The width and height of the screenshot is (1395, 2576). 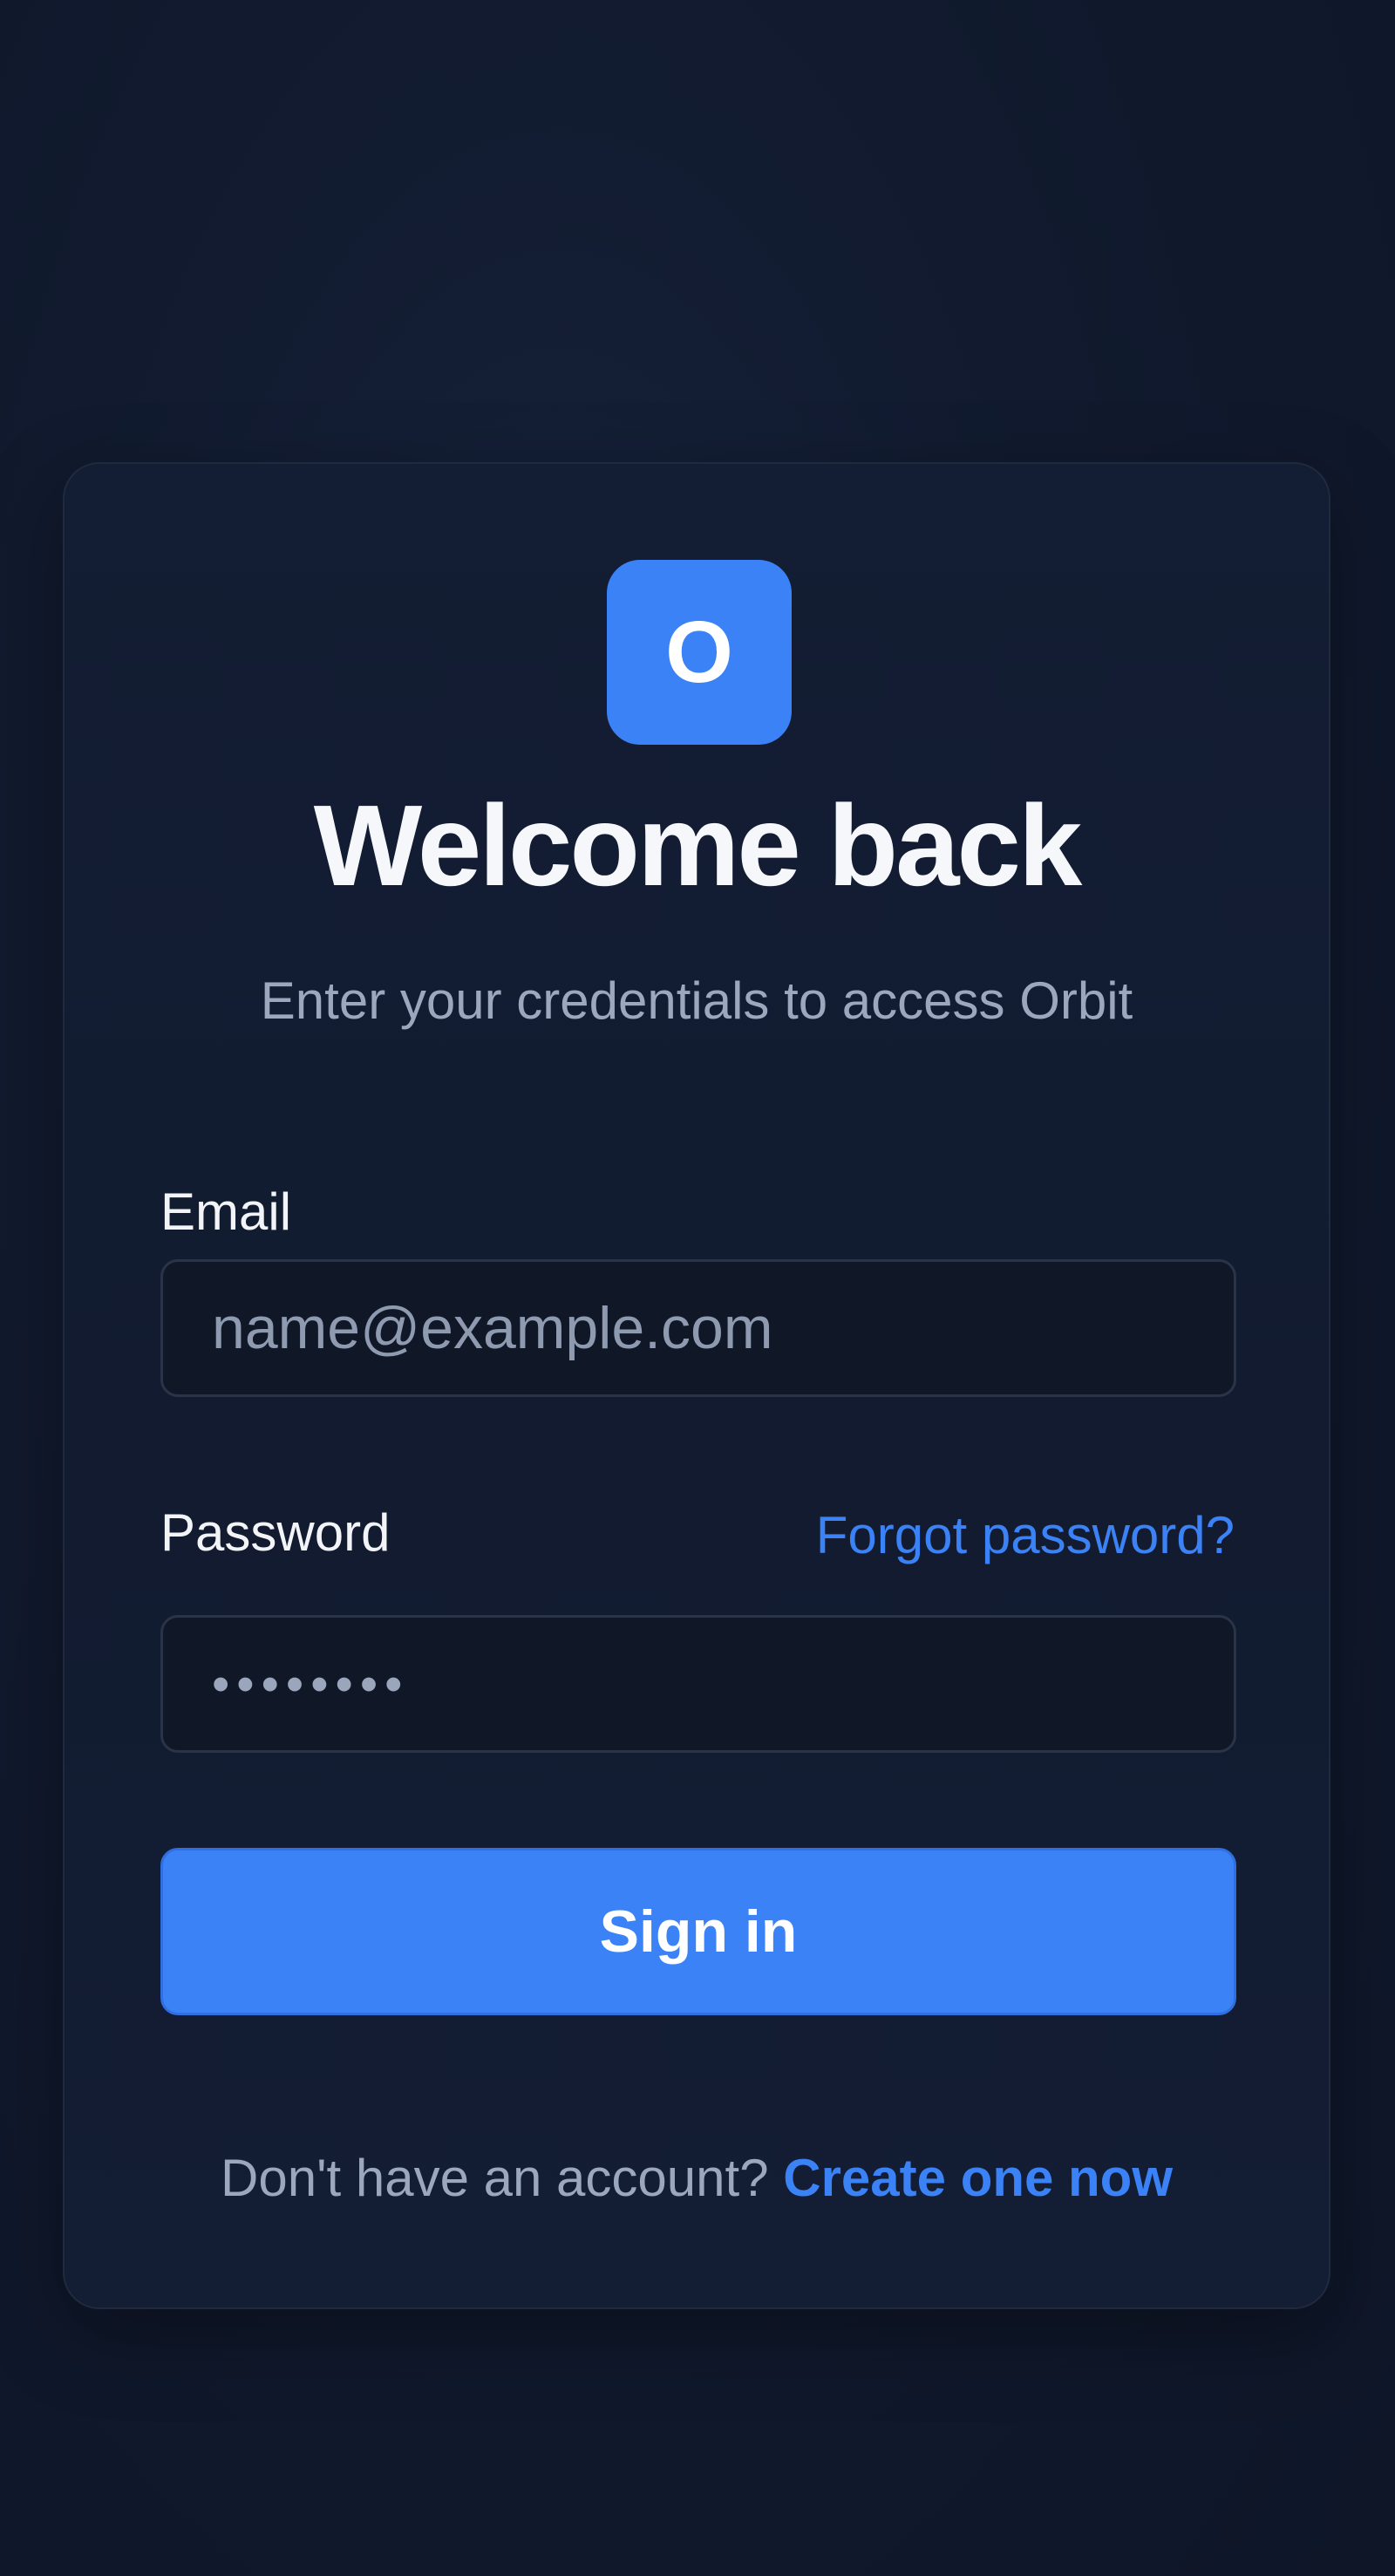 I want to click on email-label: Email, so click(x=226, y=1211).